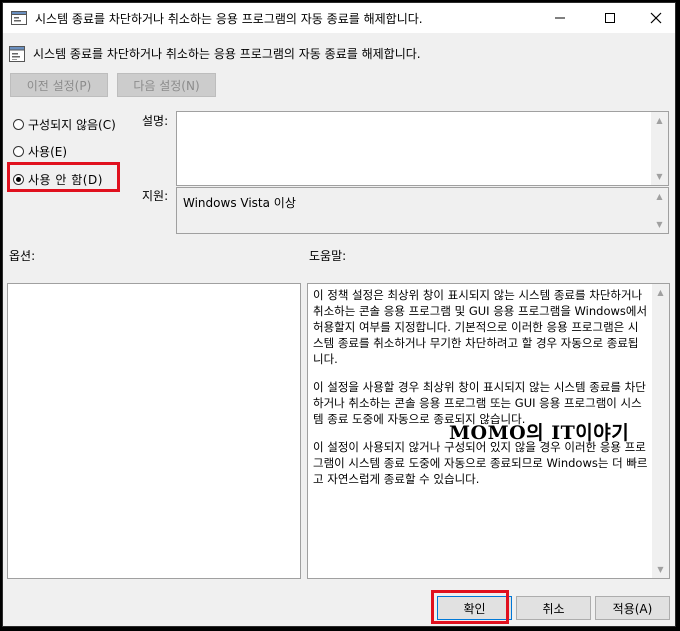 The width and height of the screenshot is (680, 631). What do you see at coordinates (660, 431) in the screenshot?
I see `help-scrollbar: ▲ ▼` at bounding box center [660, 431].